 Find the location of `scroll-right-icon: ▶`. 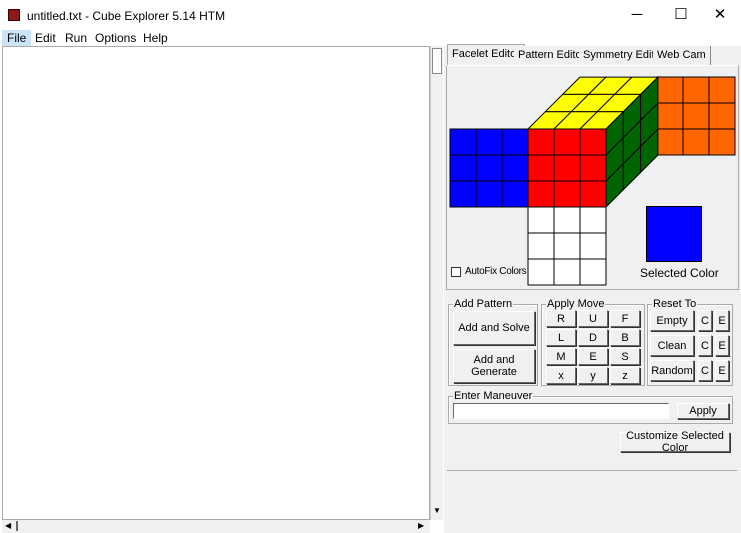

scroll-right-icon: ▶ is located at coordinates (421, 525).